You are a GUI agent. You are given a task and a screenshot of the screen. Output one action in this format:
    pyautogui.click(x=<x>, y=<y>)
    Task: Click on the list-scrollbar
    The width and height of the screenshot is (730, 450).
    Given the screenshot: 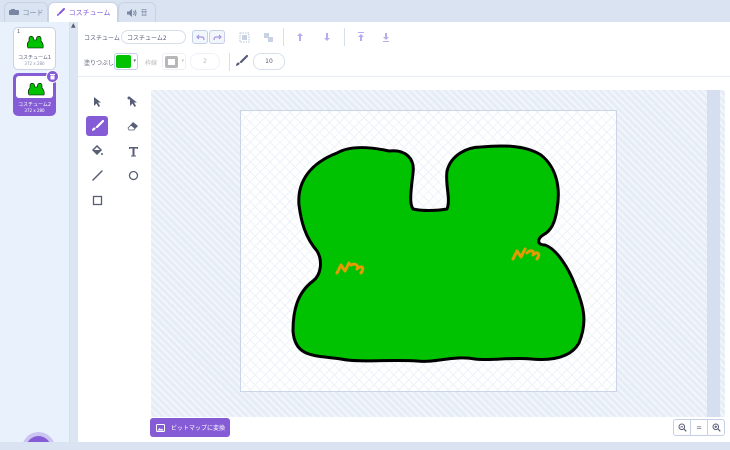 What is the action you would take?
    pyautogui.click(x=74, y=232)
    